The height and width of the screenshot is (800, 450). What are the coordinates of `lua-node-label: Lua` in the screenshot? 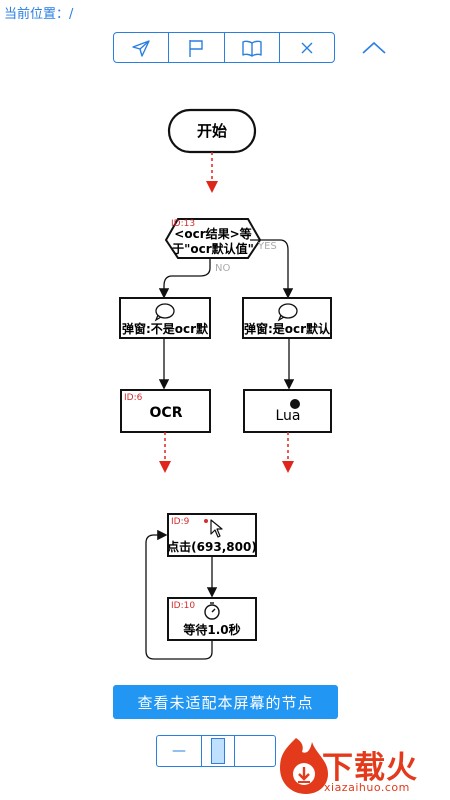 It's located at (287, 416).